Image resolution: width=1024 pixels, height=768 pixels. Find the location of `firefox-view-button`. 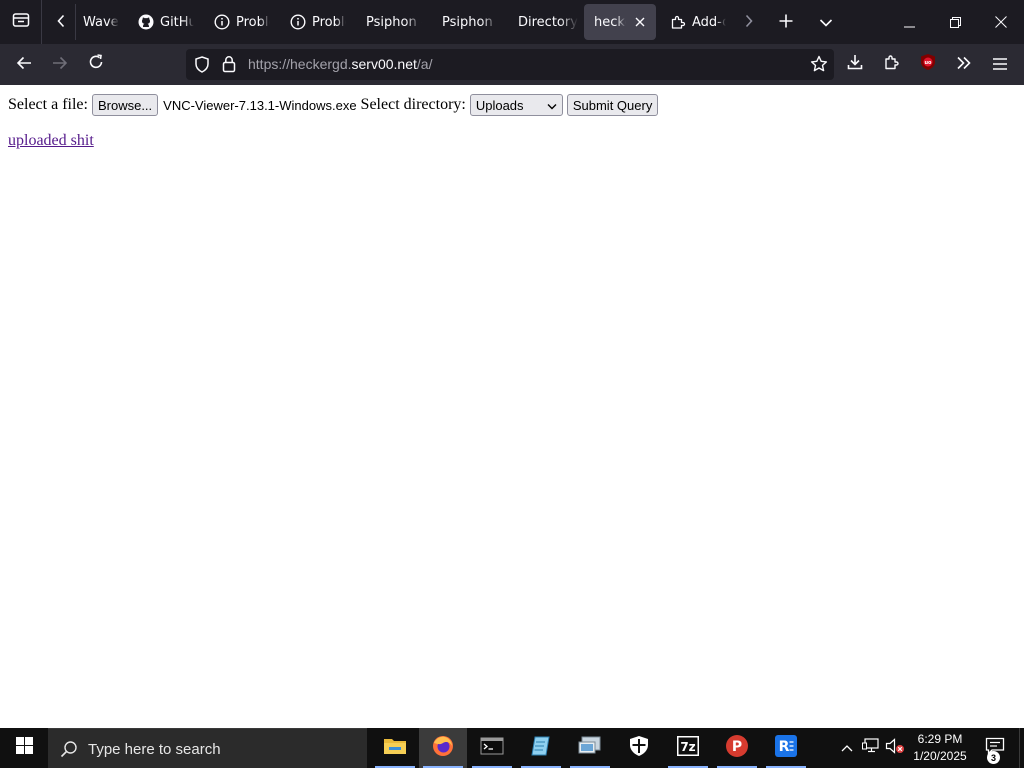

firefox-view-button is located at coordinates (21, 22).